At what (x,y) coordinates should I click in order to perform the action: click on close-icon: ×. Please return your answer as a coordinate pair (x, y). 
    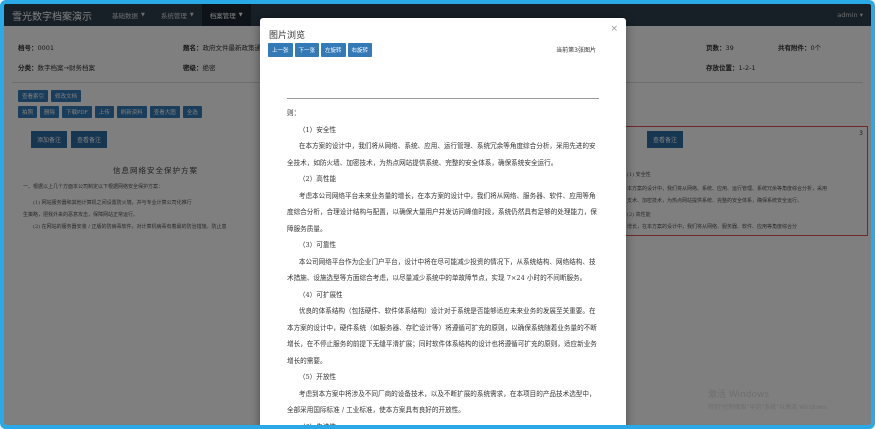
    Looking at the image, I should click on (614, 29).